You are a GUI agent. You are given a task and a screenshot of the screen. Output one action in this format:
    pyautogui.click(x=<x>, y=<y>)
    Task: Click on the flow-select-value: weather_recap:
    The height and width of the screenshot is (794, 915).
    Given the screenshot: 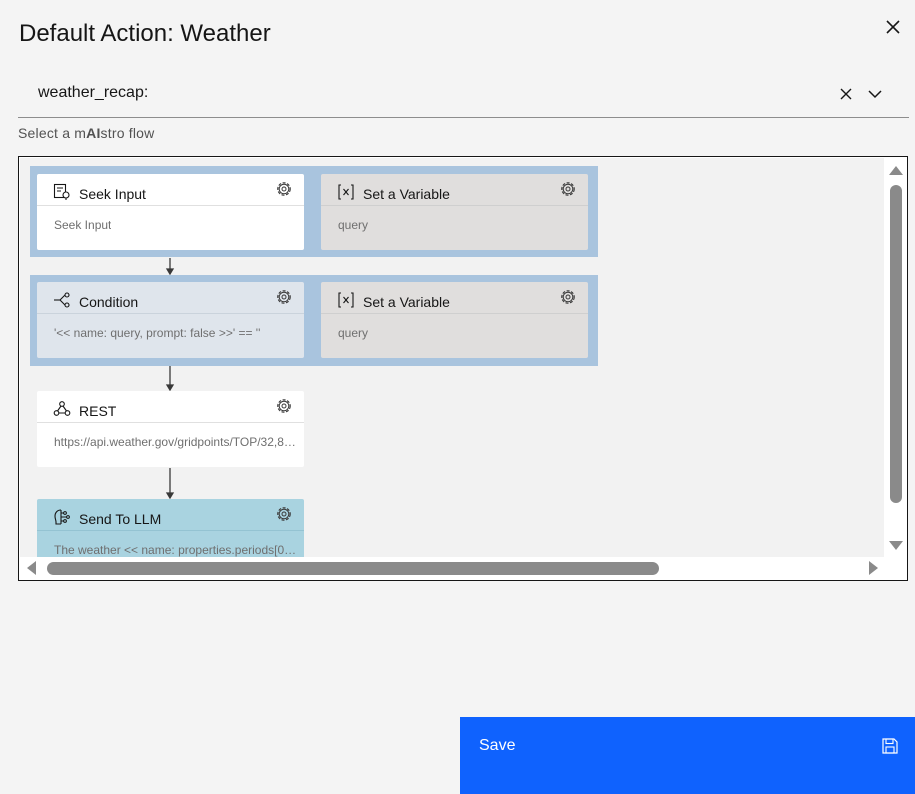 What is the action you would take?
    pyautogui.click(x=93, y=92)
    